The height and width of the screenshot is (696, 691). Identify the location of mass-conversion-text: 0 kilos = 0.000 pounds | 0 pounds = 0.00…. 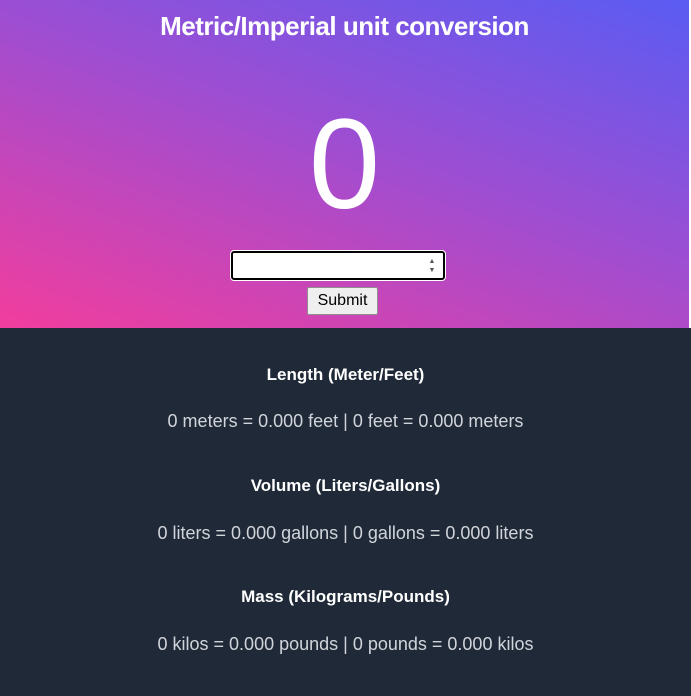
(345, 644).